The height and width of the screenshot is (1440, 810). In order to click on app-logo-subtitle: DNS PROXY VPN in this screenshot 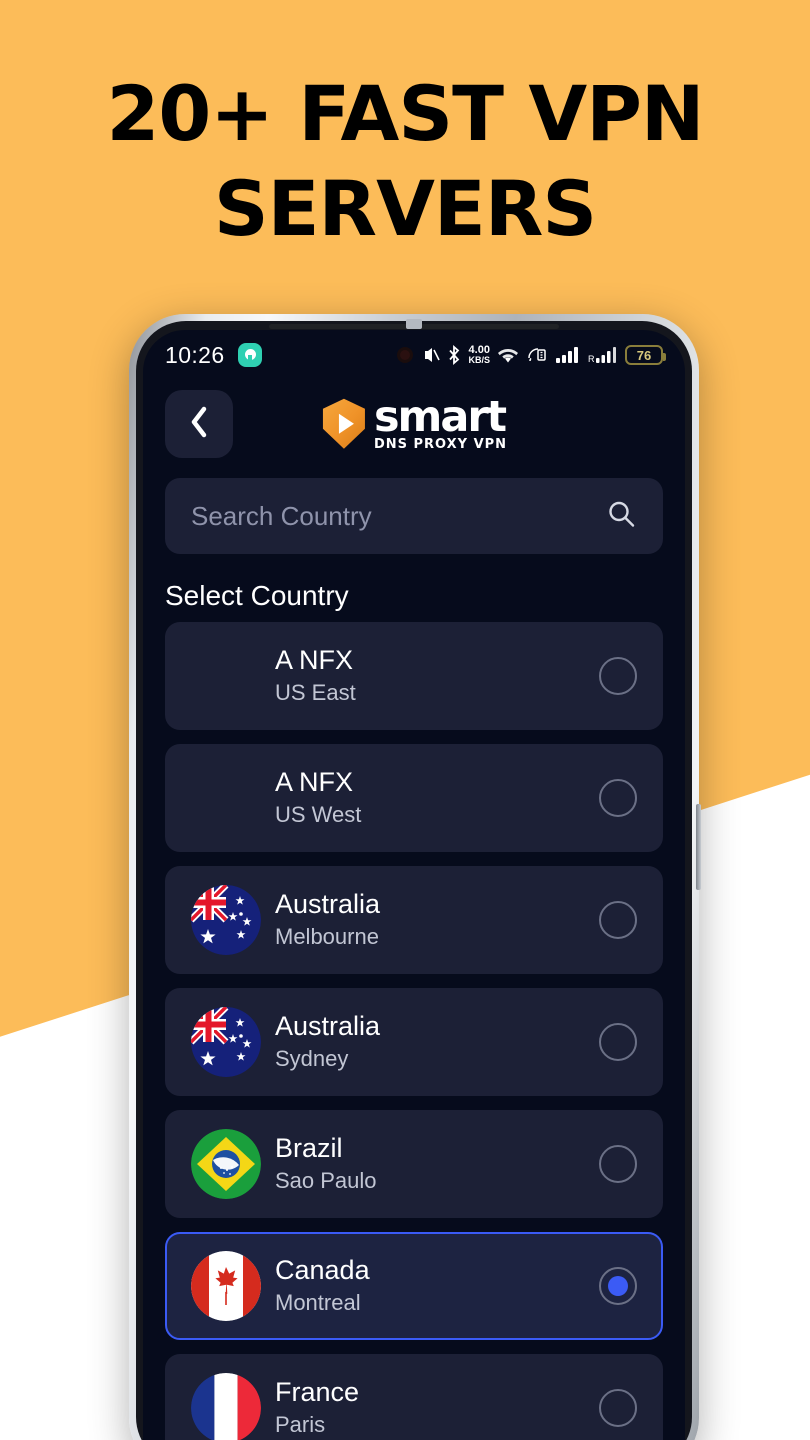, I will do `click(440, 444)`.